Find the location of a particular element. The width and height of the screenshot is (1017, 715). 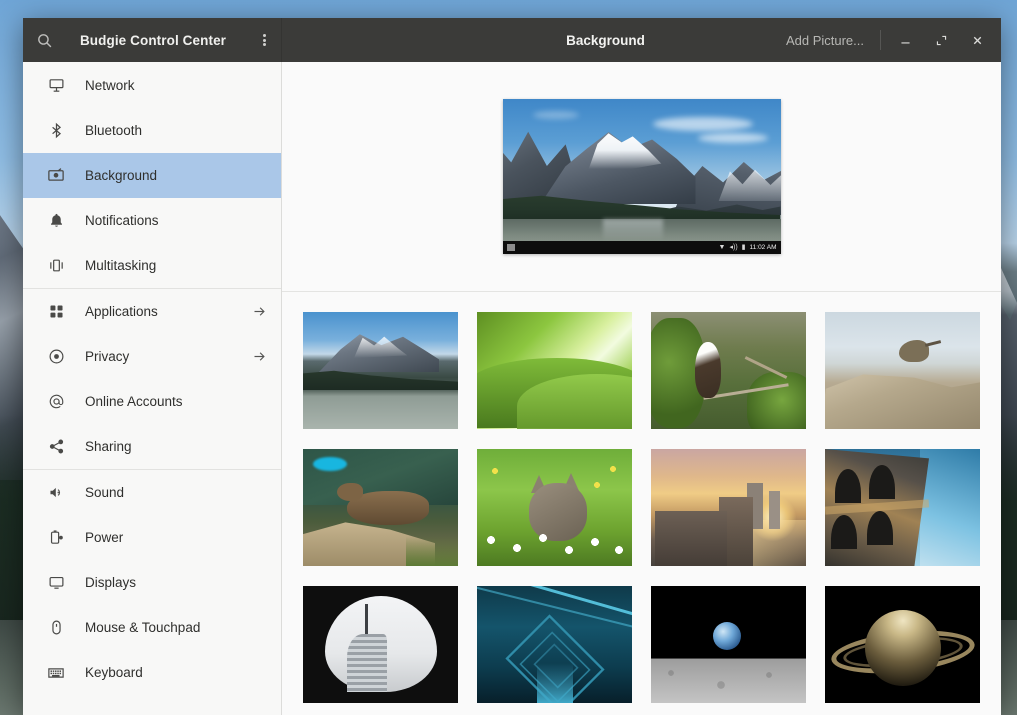

sidebar-item-multitasking: Multitasking is located at coordinates (152, 265).